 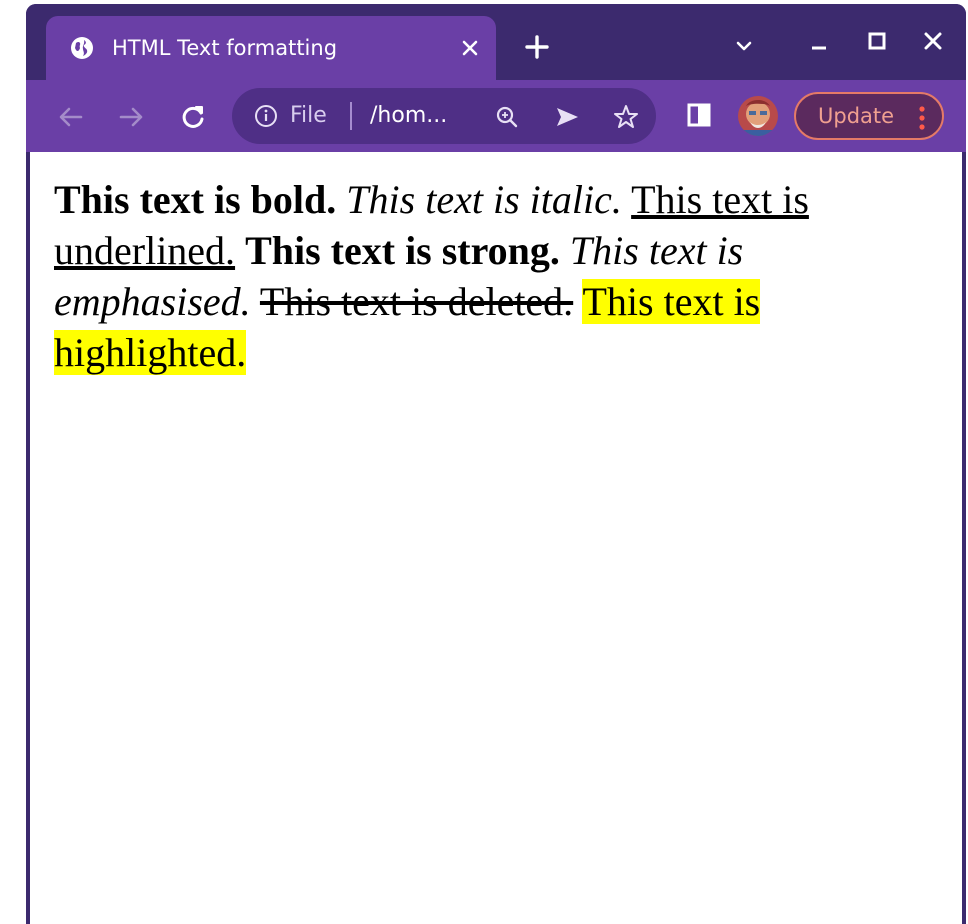 What do you see at coordinates (193, 117) in the screenshot?
I see `reload-icon` at bounding box center [193, 117].